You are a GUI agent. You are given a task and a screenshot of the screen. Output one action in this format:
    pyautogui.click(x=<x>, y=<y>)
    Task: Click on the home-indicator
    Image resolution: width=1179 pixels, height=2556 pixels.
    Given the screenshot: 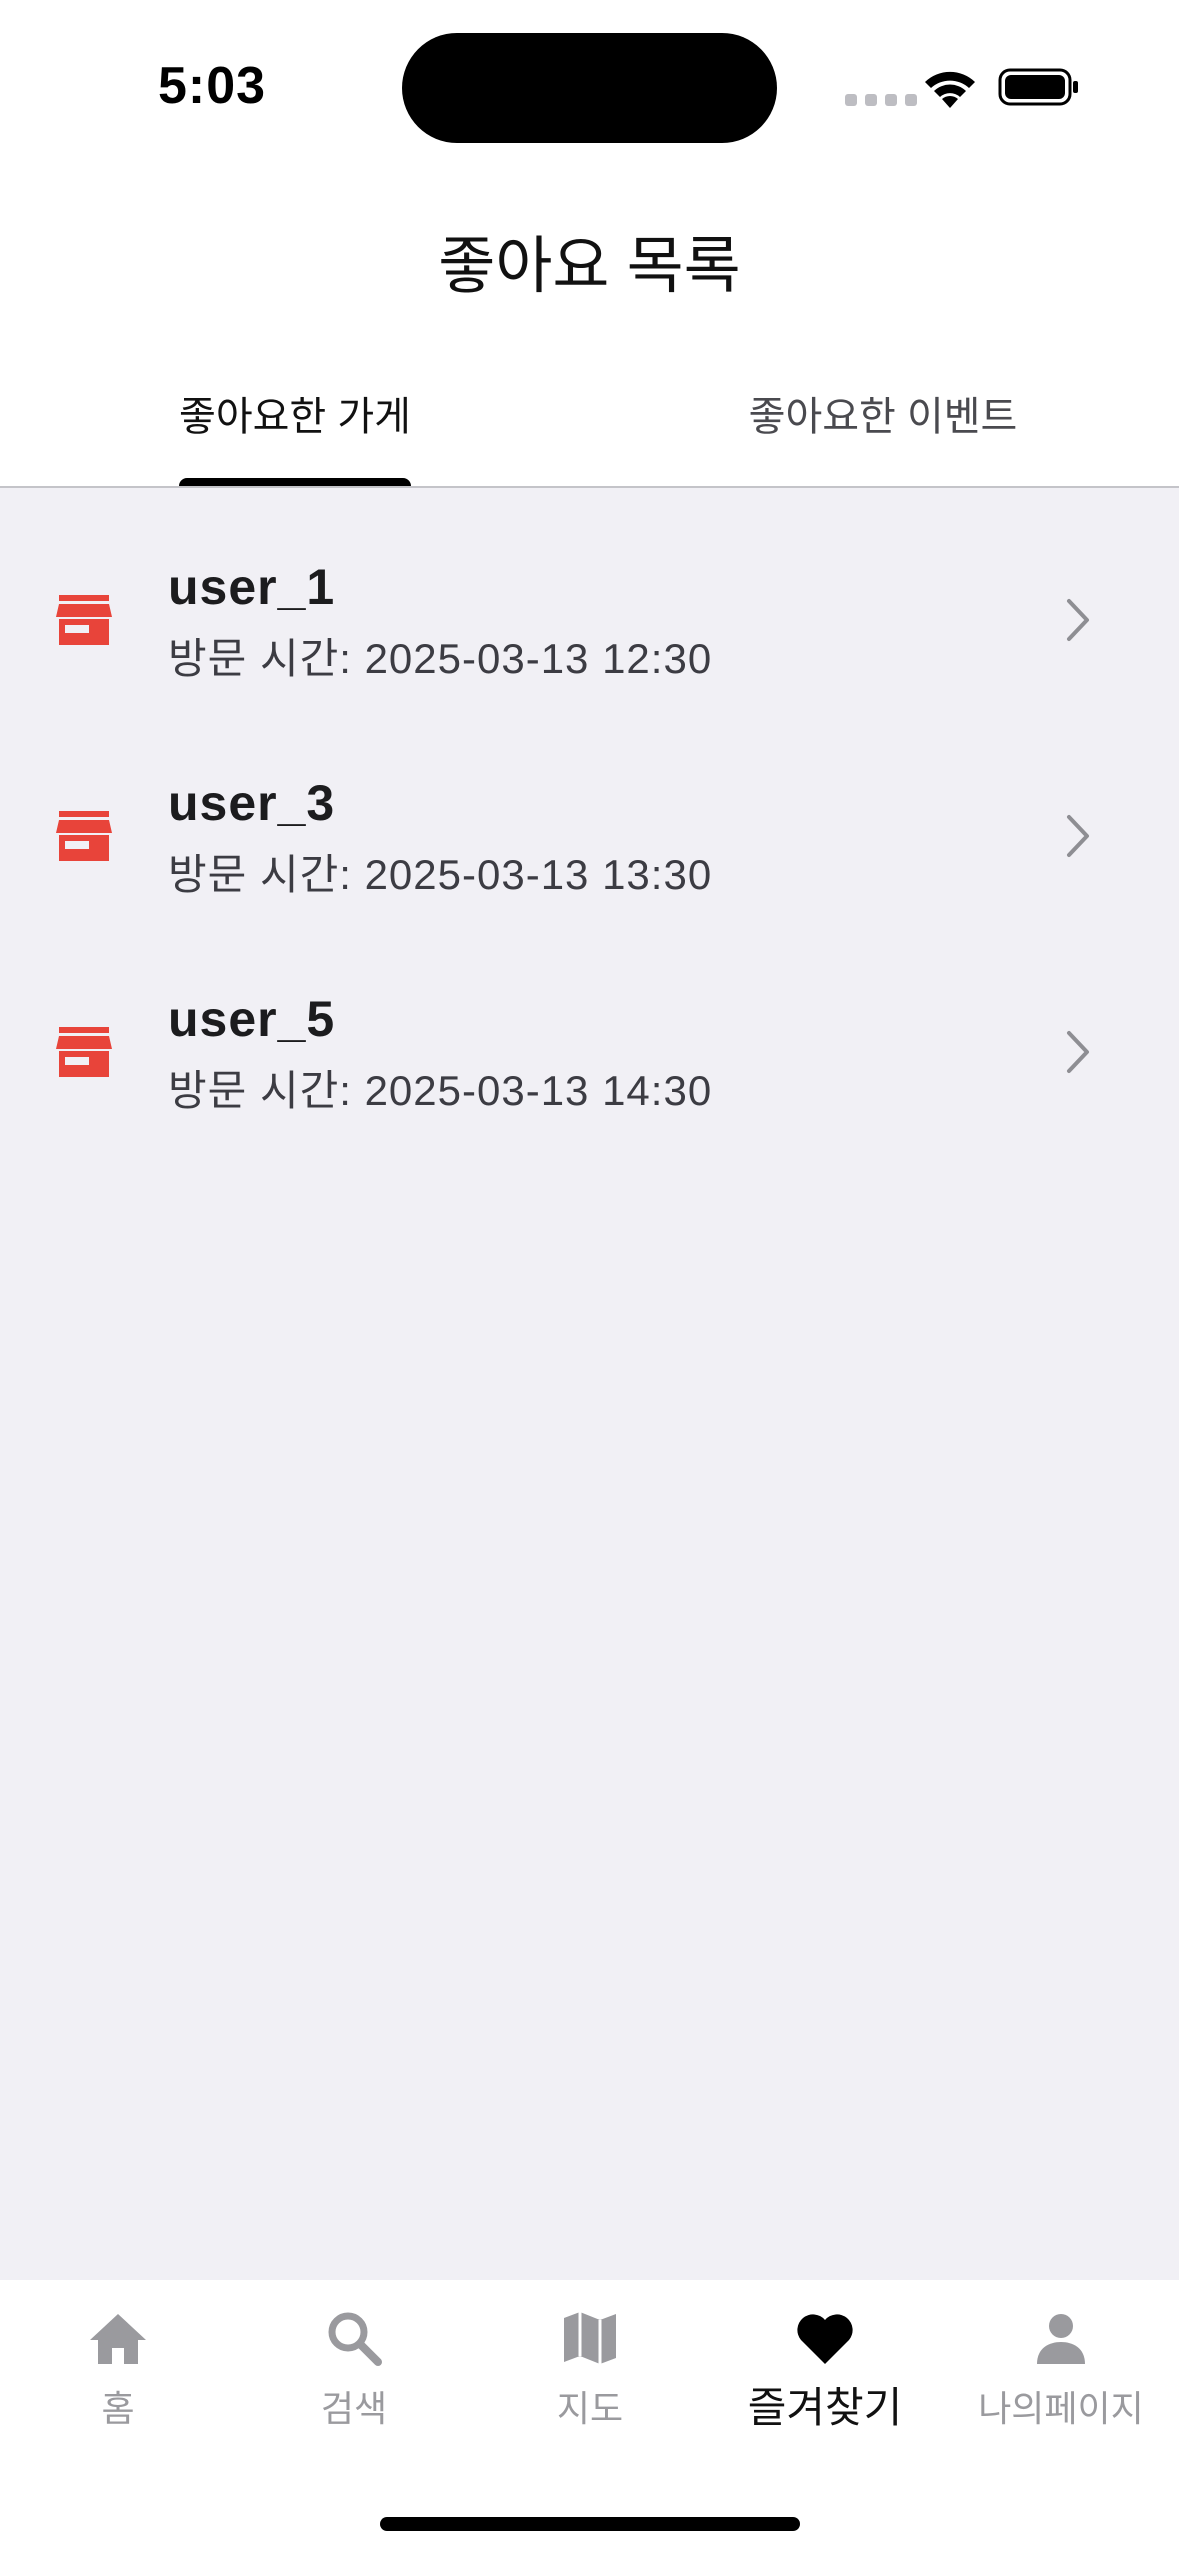 What is the action you would take?
    pyautogui.click(x=590, y=2524)
    